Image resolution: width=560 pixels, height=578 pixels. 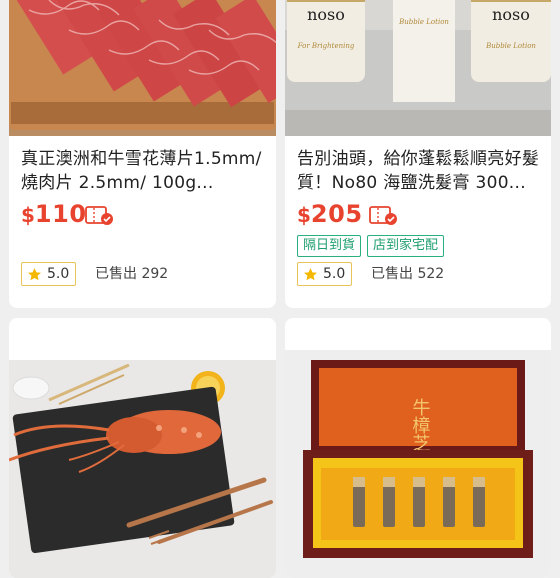 I want to click on jar-brand-right: noso, so click(x=511, y=14).